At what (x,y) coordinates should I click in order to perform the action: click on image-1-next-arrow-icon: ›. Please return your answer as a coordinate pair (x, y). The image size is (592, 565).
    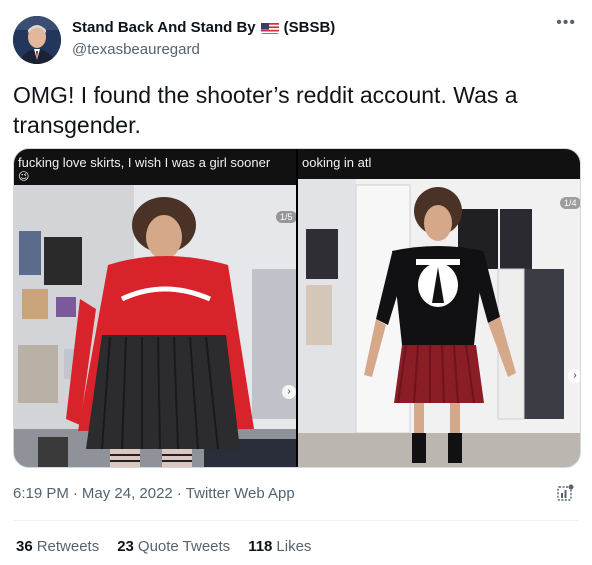
    Looking at the image, I should click on (289, 392).